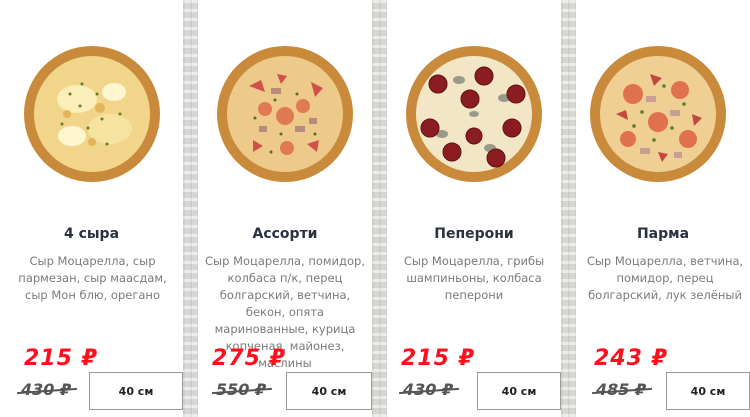 The width and height of the screenshot is (750, 417). I want to click on product-title: 4 сыра, so click(91, 234).